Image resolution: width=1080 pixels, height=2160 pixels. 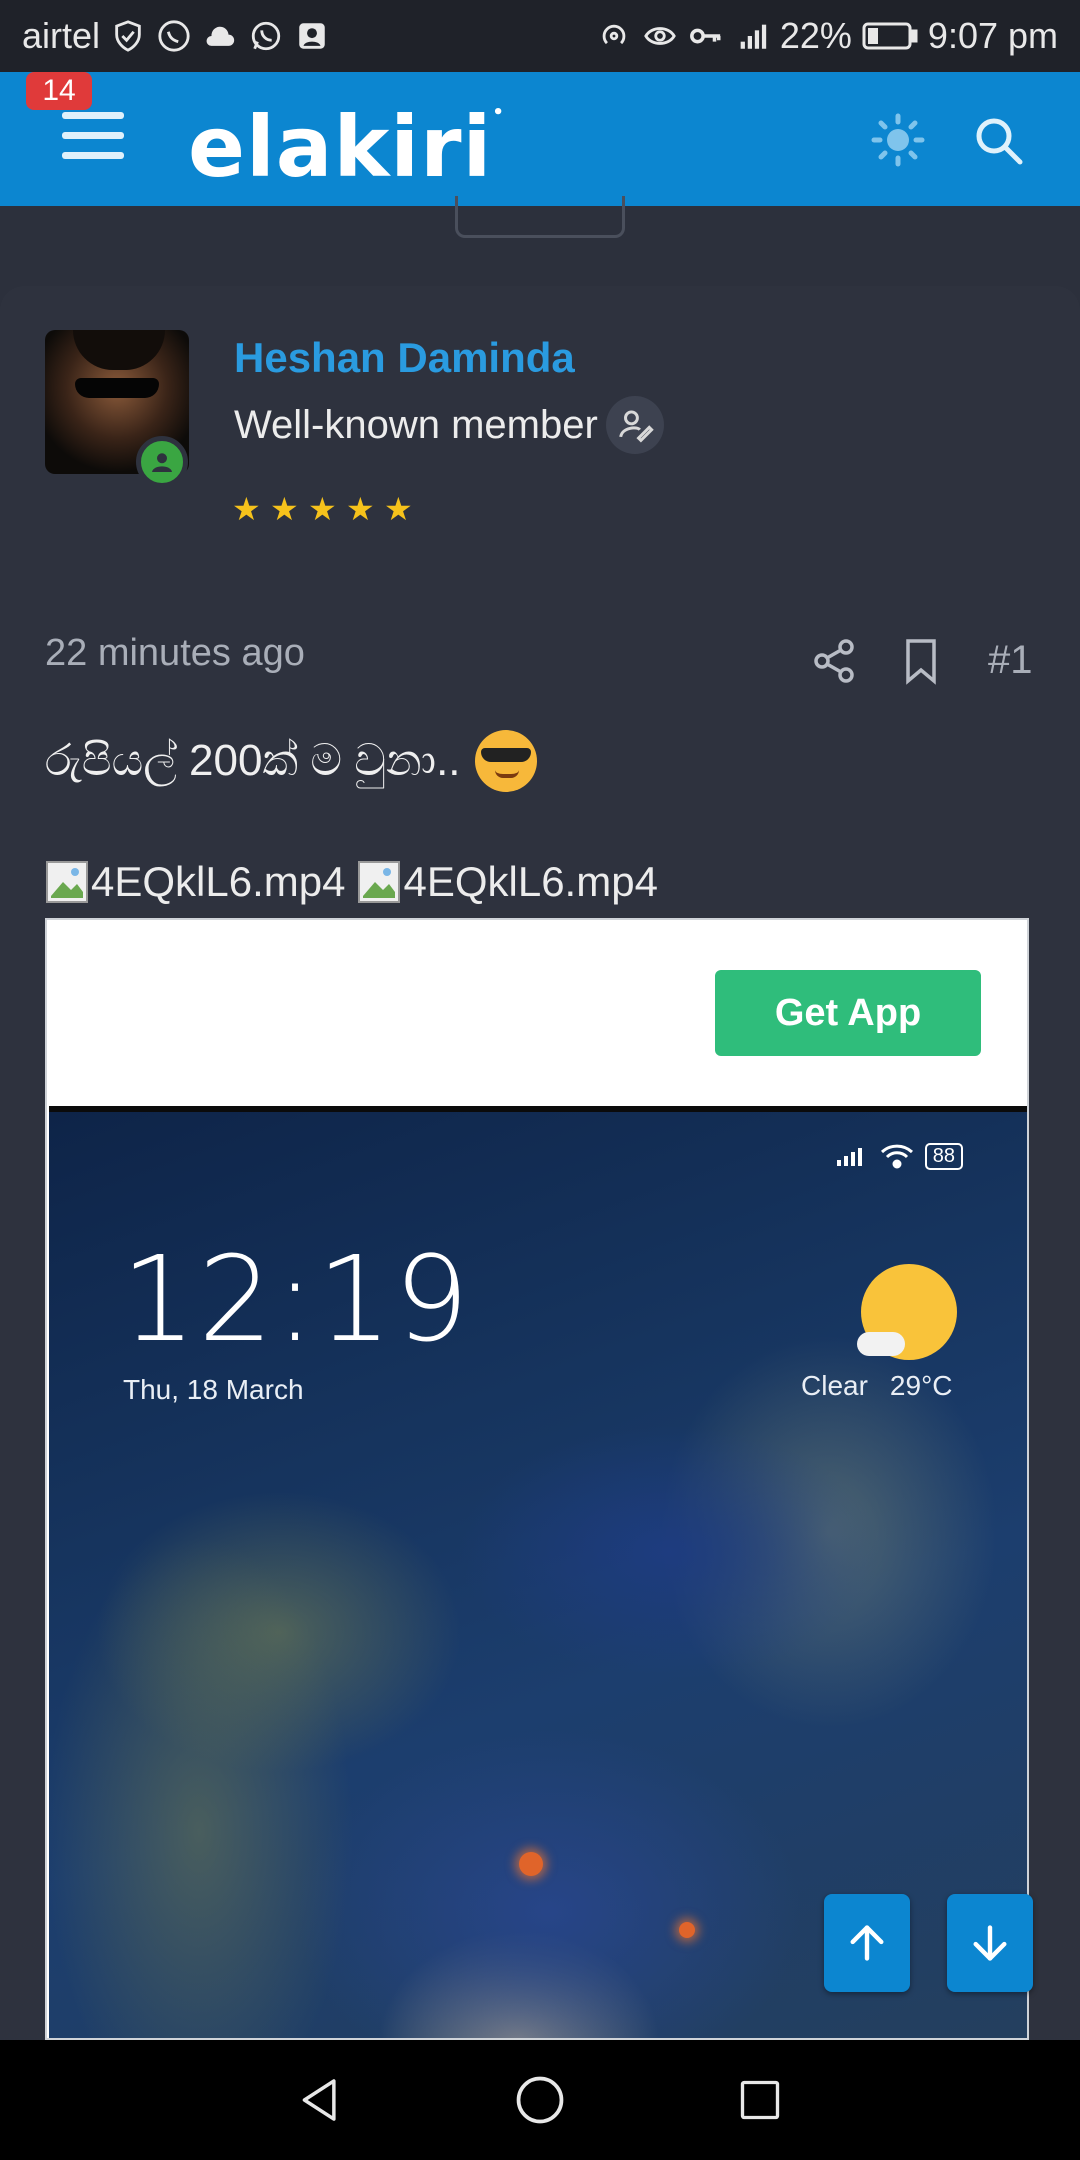 I want to click on post-body: රුපියල් 200ක් ම වුනා.., so click(x=291, y=761).